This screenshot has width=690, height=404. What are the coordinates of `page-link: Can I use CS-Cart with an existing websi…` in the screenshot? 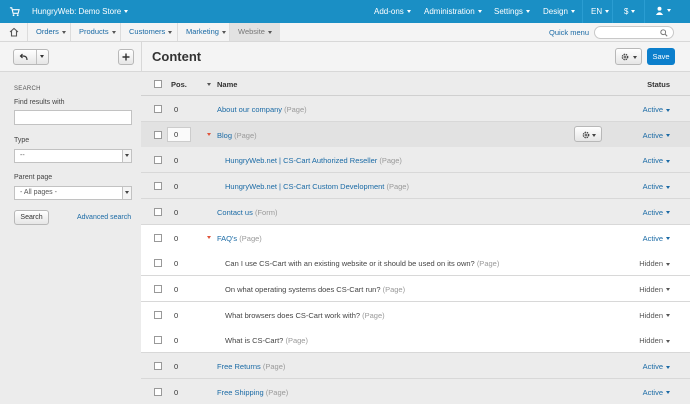 It's located at (350, 263).